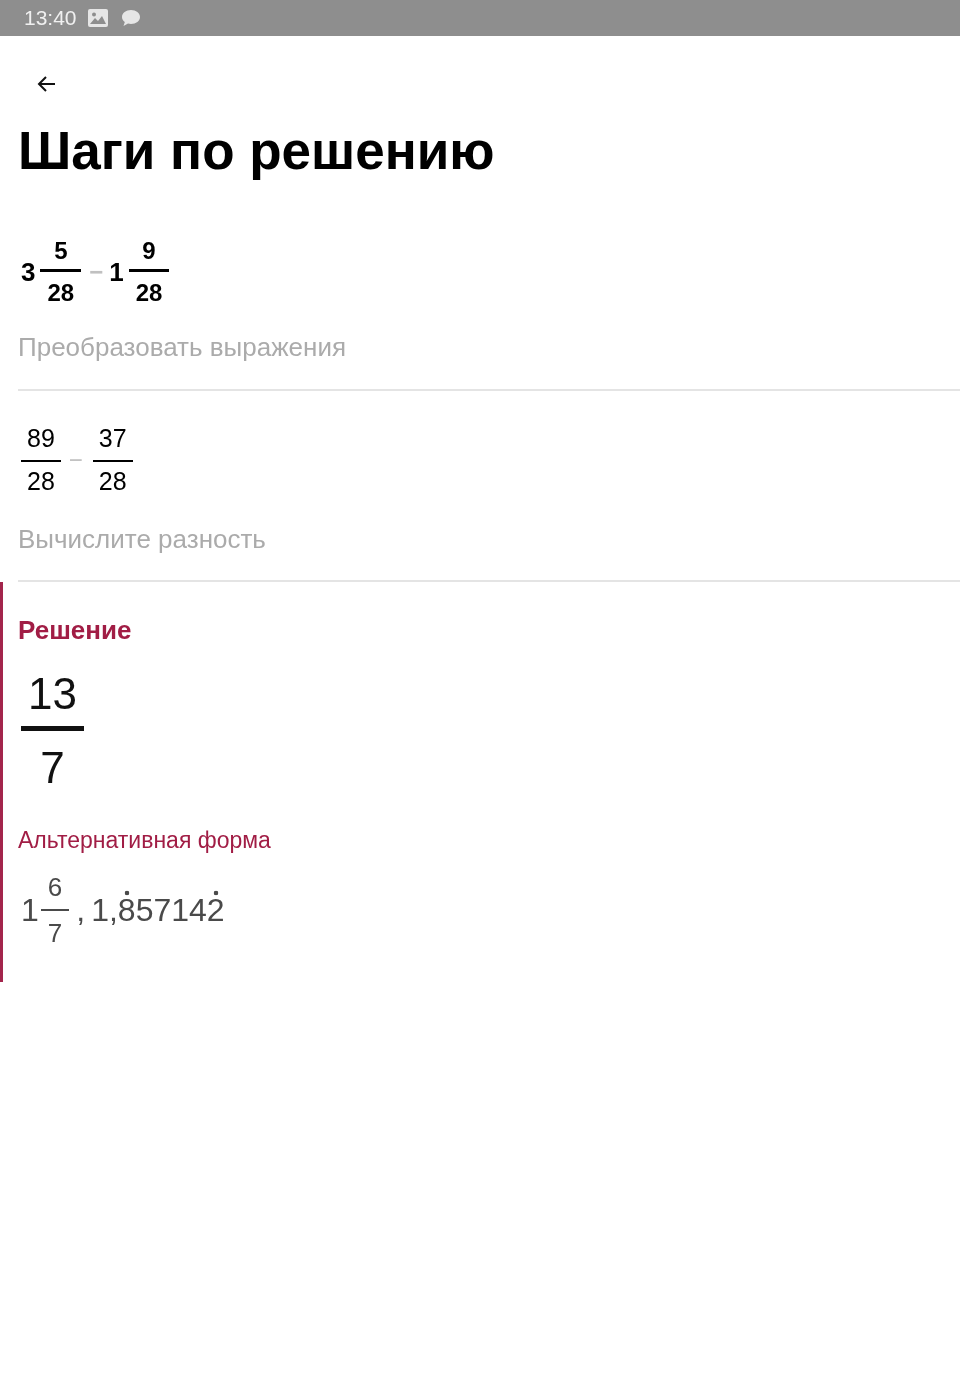 This screenshot has width=960, height=1382. What do you see at coordinates (52, 694) in the screenshot?
I see `numerator: 13` at bounding box center [52, 694].